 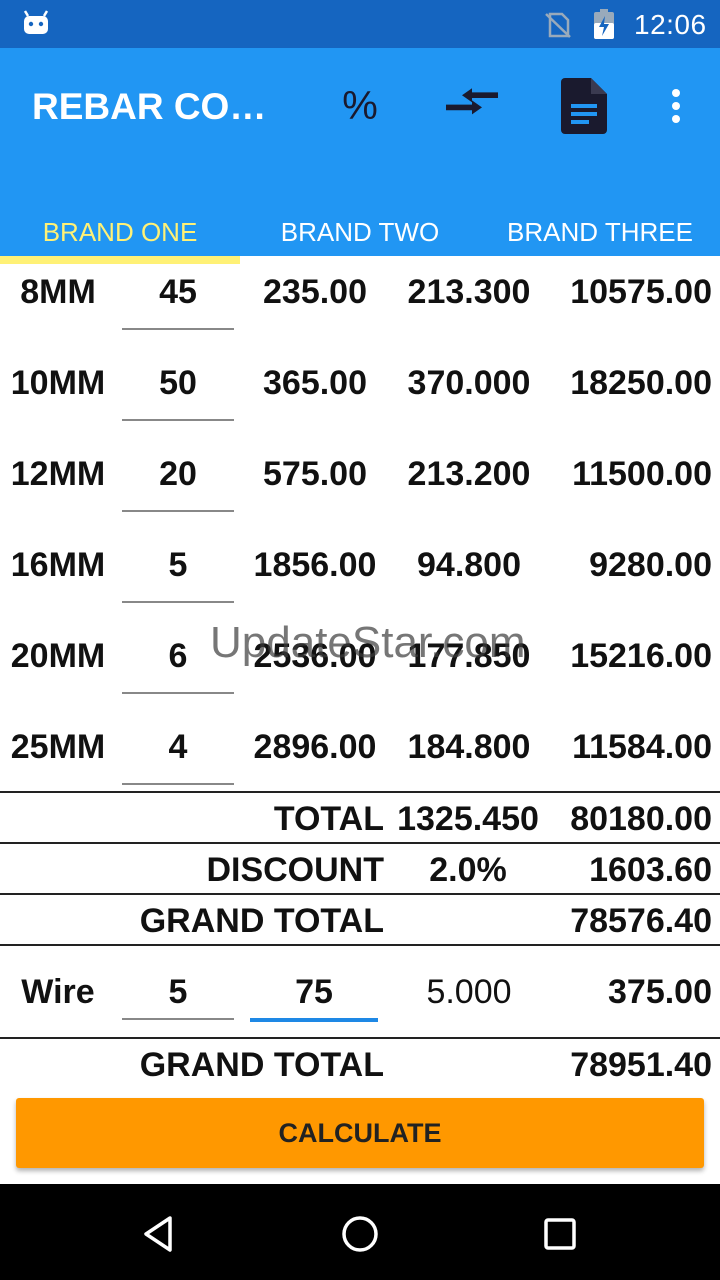 I want to click on quantity-value: 6, so click(x=178, y=655).